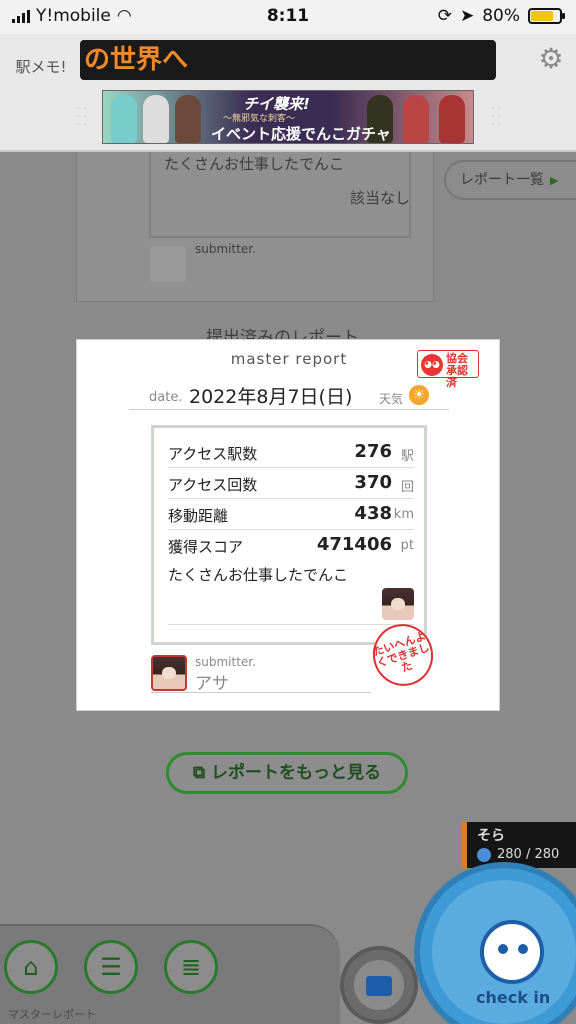 Image resolution: width=576 pixels, height=1024 pixels. I want to click on gear-icon: ⚙, so click(551, 59).